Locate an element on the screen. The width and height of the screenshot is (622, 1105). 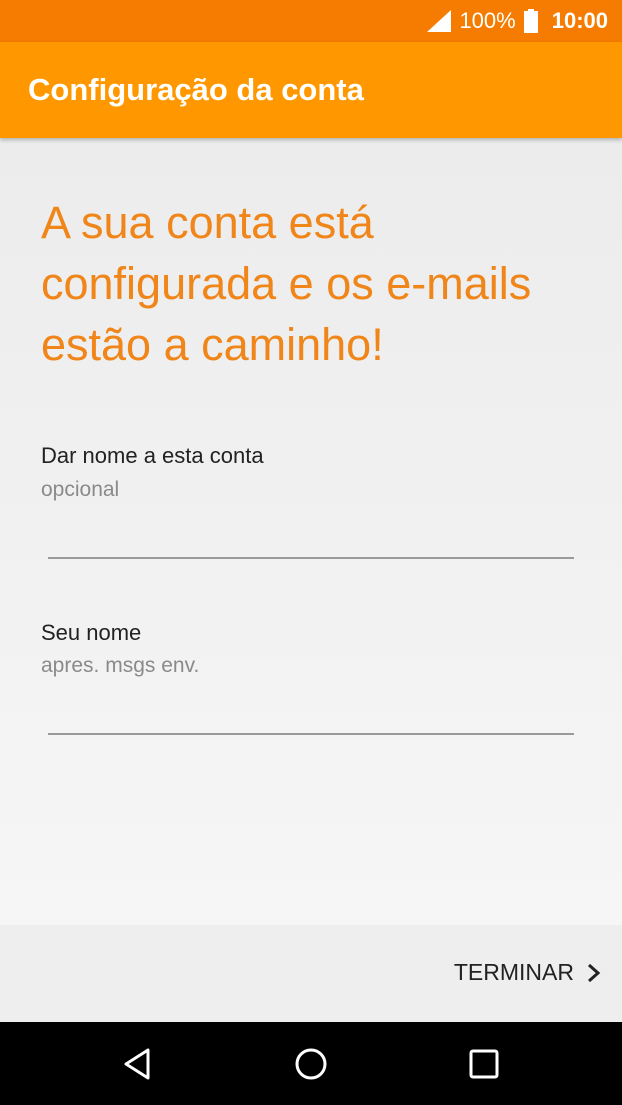
app-bar: Configuração da conta is located at coordinates (311, 90).